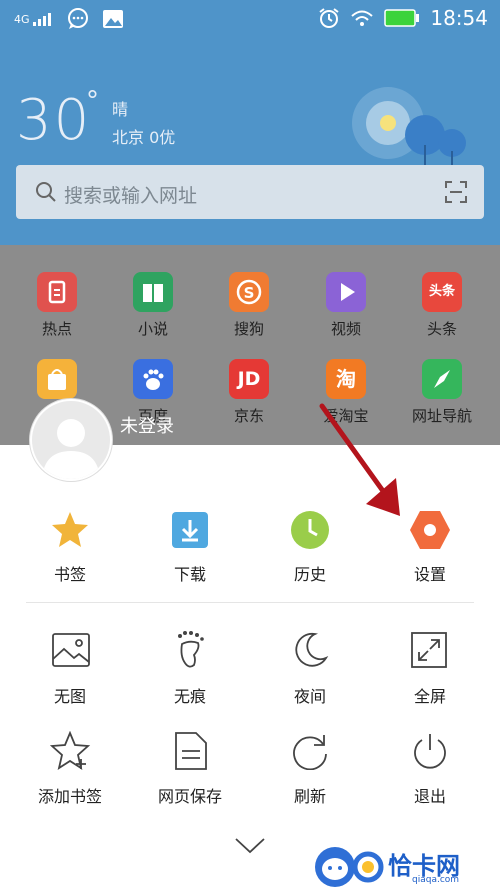 This screenshot has width=500, height=890. Describe the element at coordinates (429, 650) in the screenshot. I see `fullscreen-icon` at that location.